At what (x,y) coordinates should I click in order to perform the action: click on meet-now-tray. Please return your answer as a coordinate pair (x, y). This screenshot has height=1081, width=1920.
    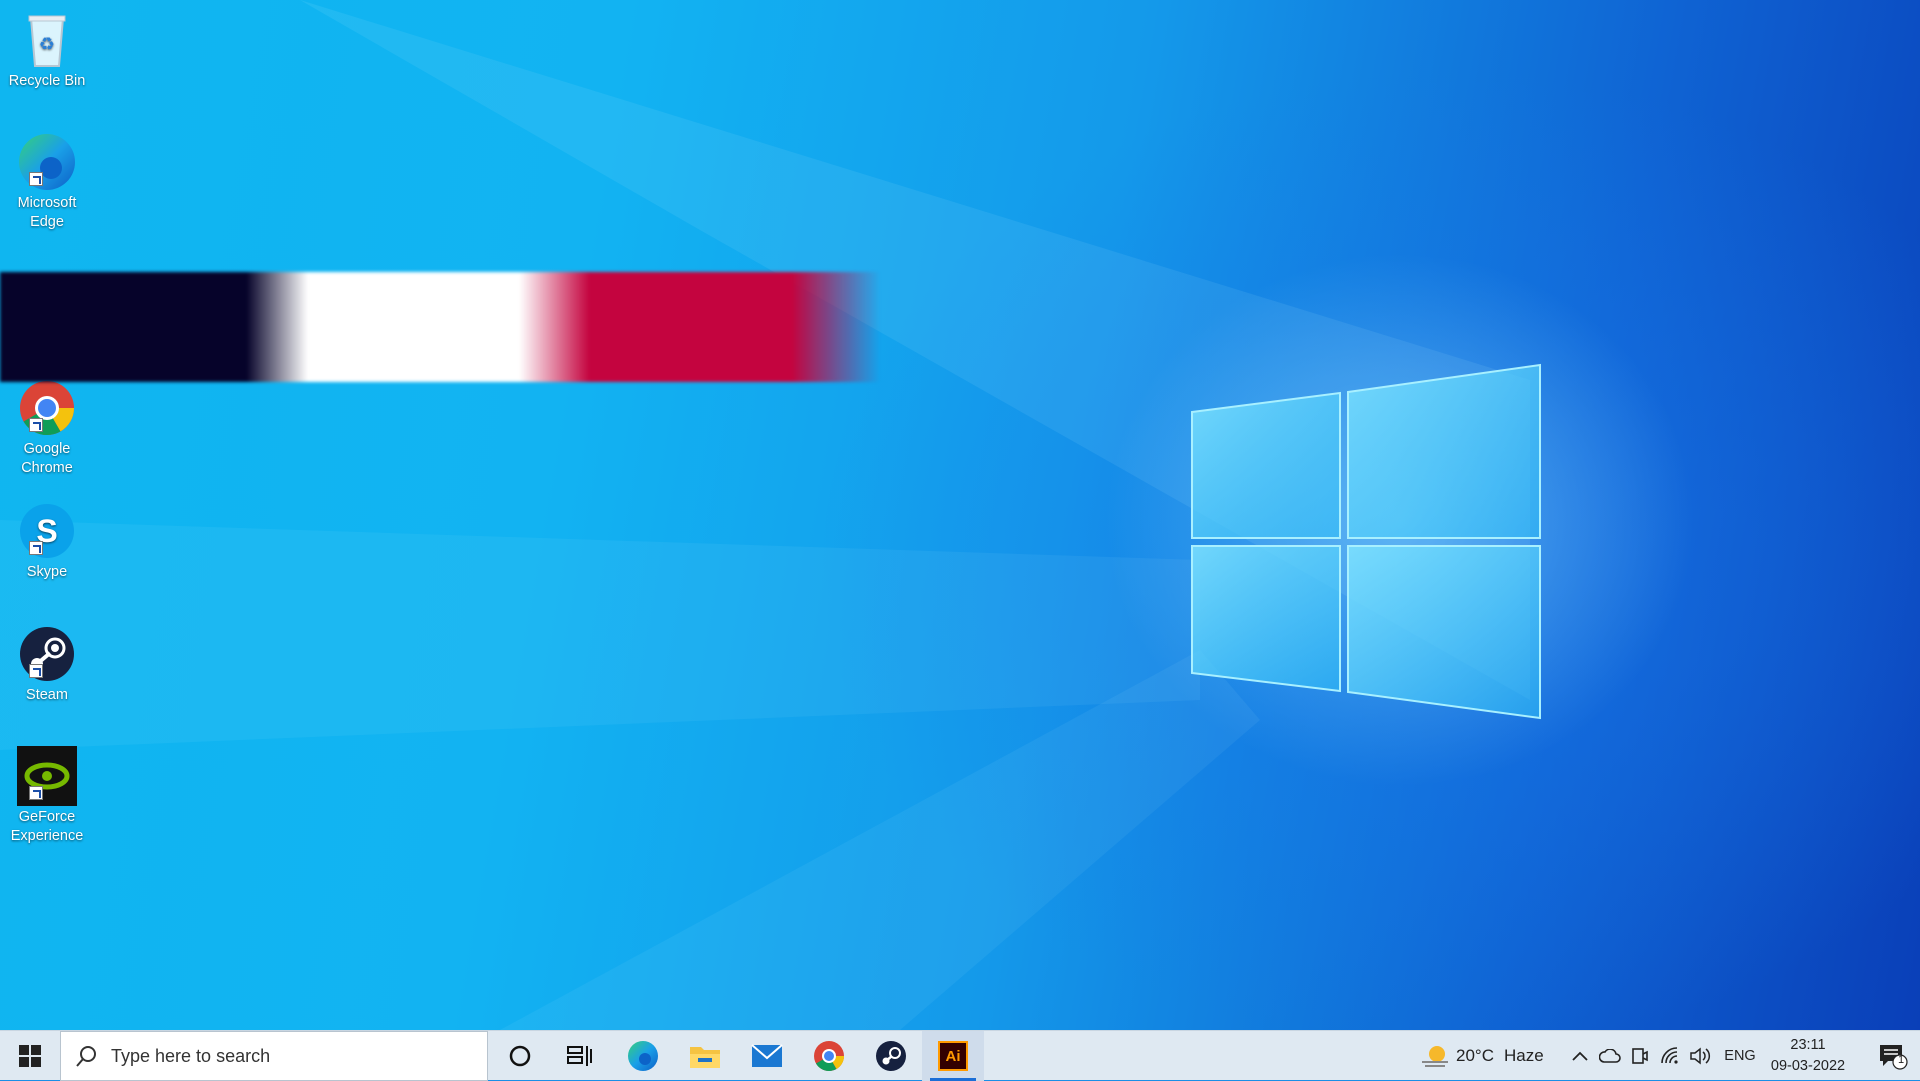
    Looking at the image, I should click on (1640, 1056).